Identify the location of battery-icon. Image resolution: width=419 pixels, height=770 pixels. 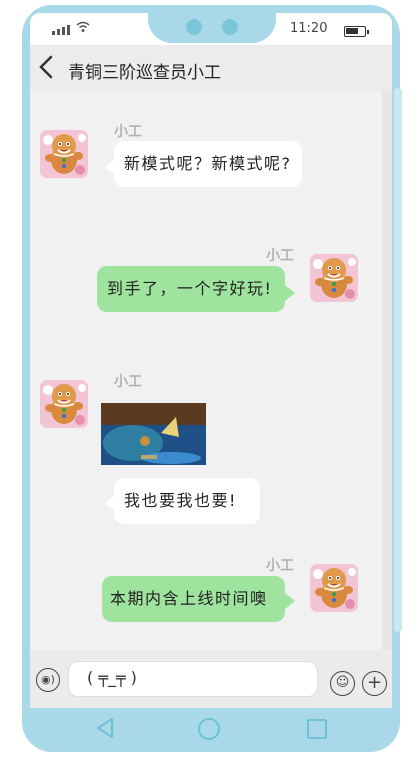
(356, 31).